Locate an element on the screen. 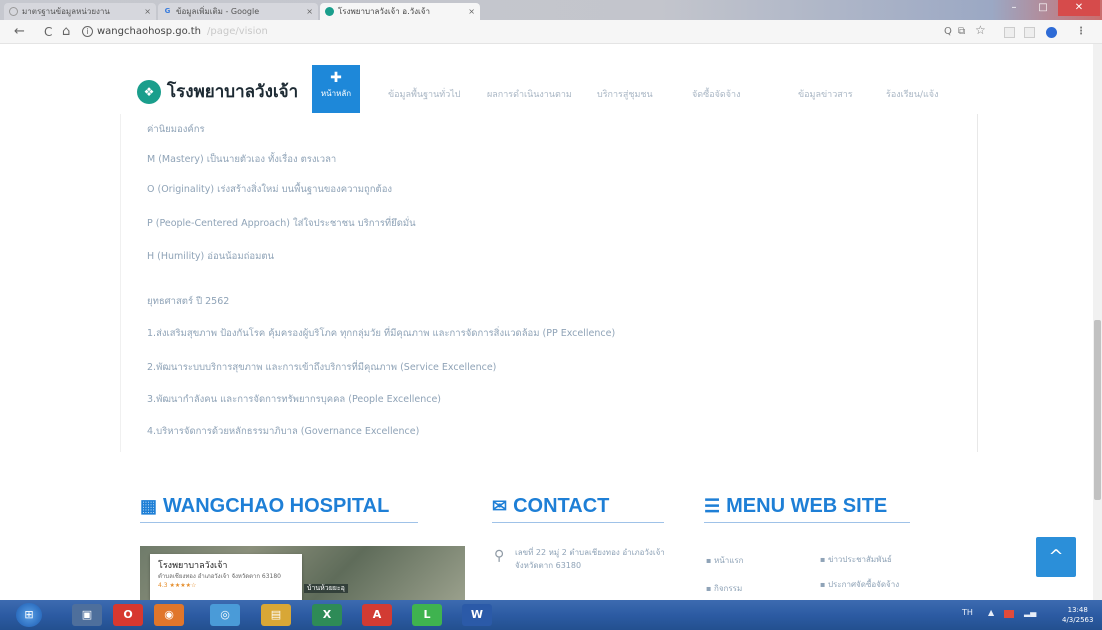 The image size is (1102, 630). hospital-logo-icon: ❖ is located at coordinates (149, 92).